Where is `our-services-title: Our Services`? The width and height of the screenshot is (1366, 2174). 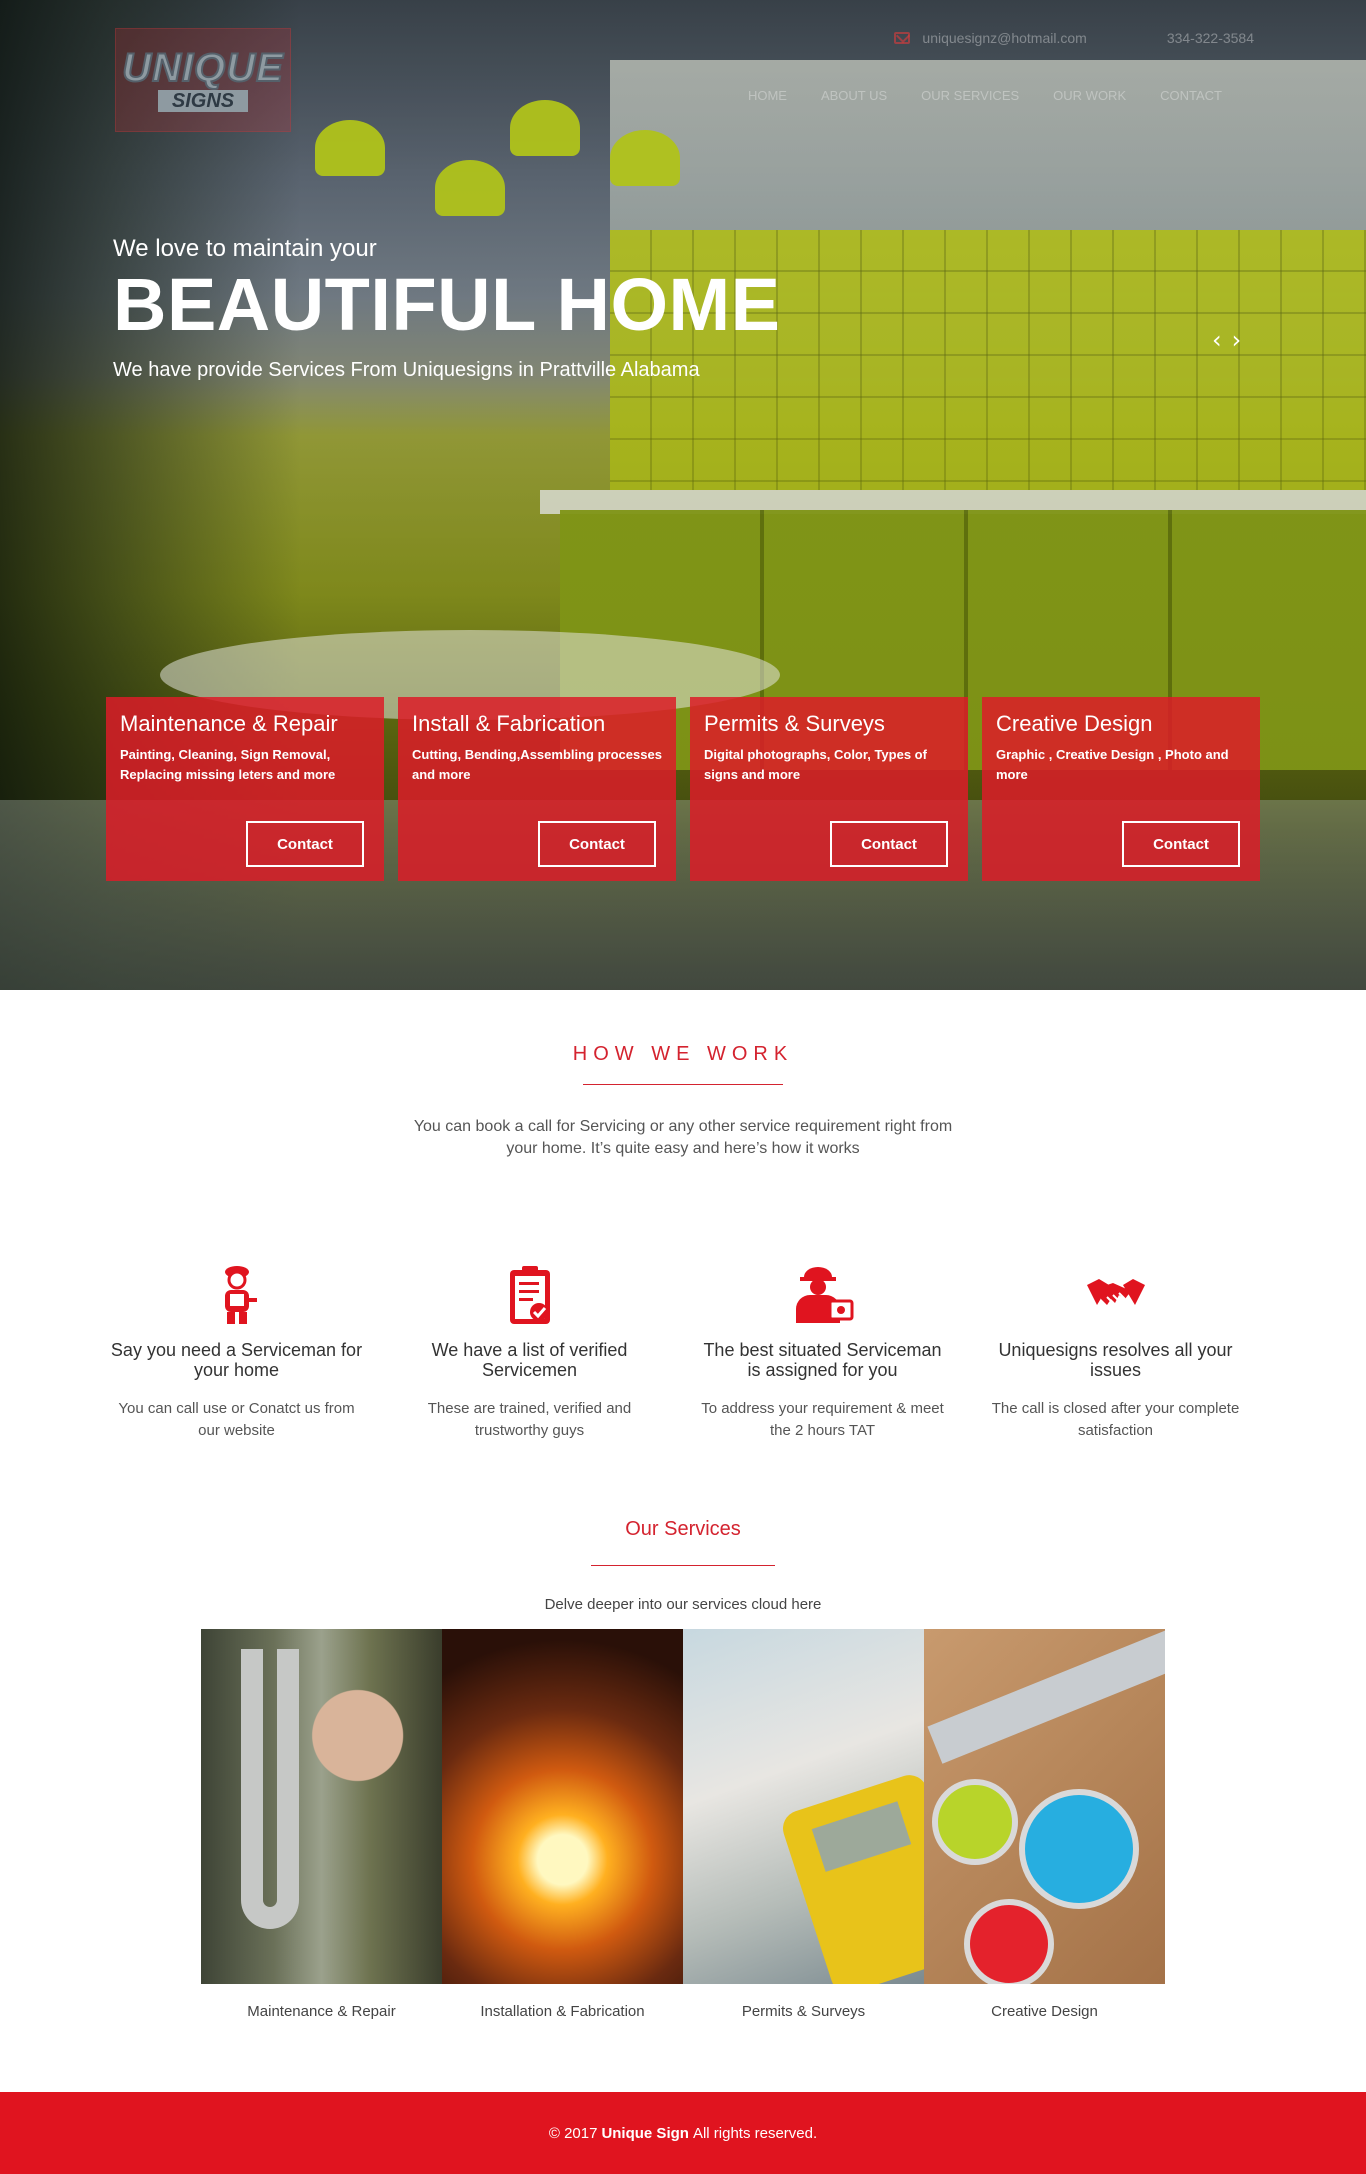 our-services-title: Our Services is located at coordinates (683, 1529).